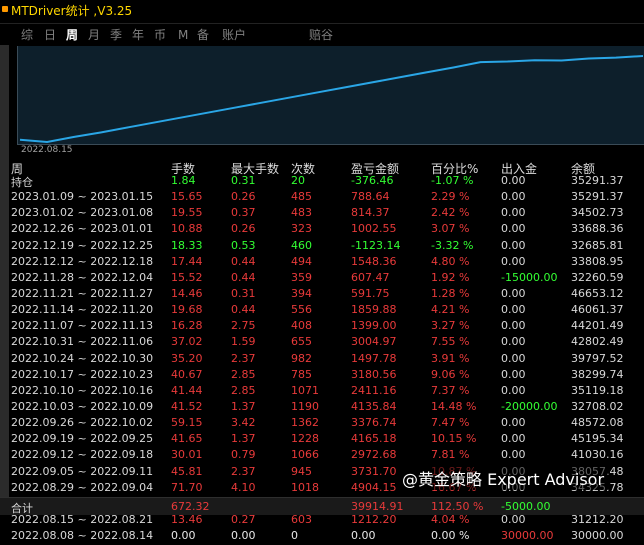 The height and width of the screenshot is (545, 644). I want to click on cell-period: 2022.11.14 ~ 2022.11.20, so click(82, 310).